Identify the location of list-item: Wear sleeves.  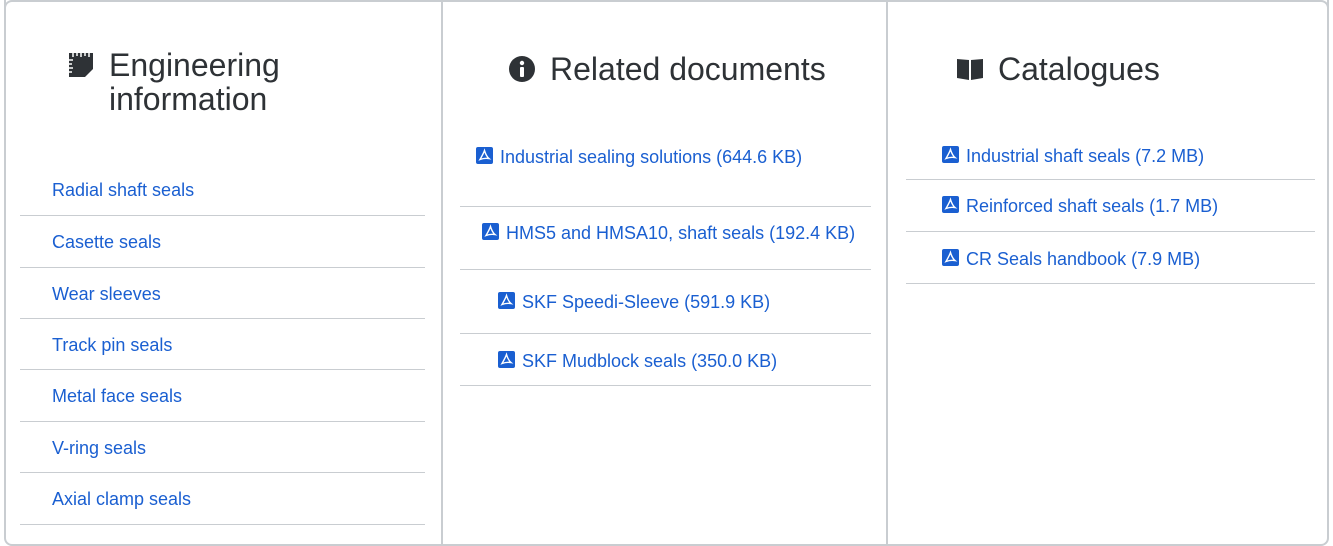
(222, 293).